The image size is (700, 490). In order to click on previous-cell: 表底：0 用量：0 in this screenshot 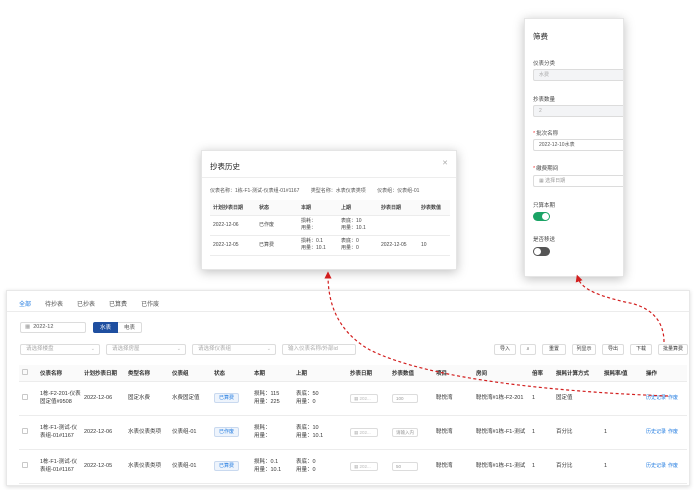, I will do `click(320, 466)`.